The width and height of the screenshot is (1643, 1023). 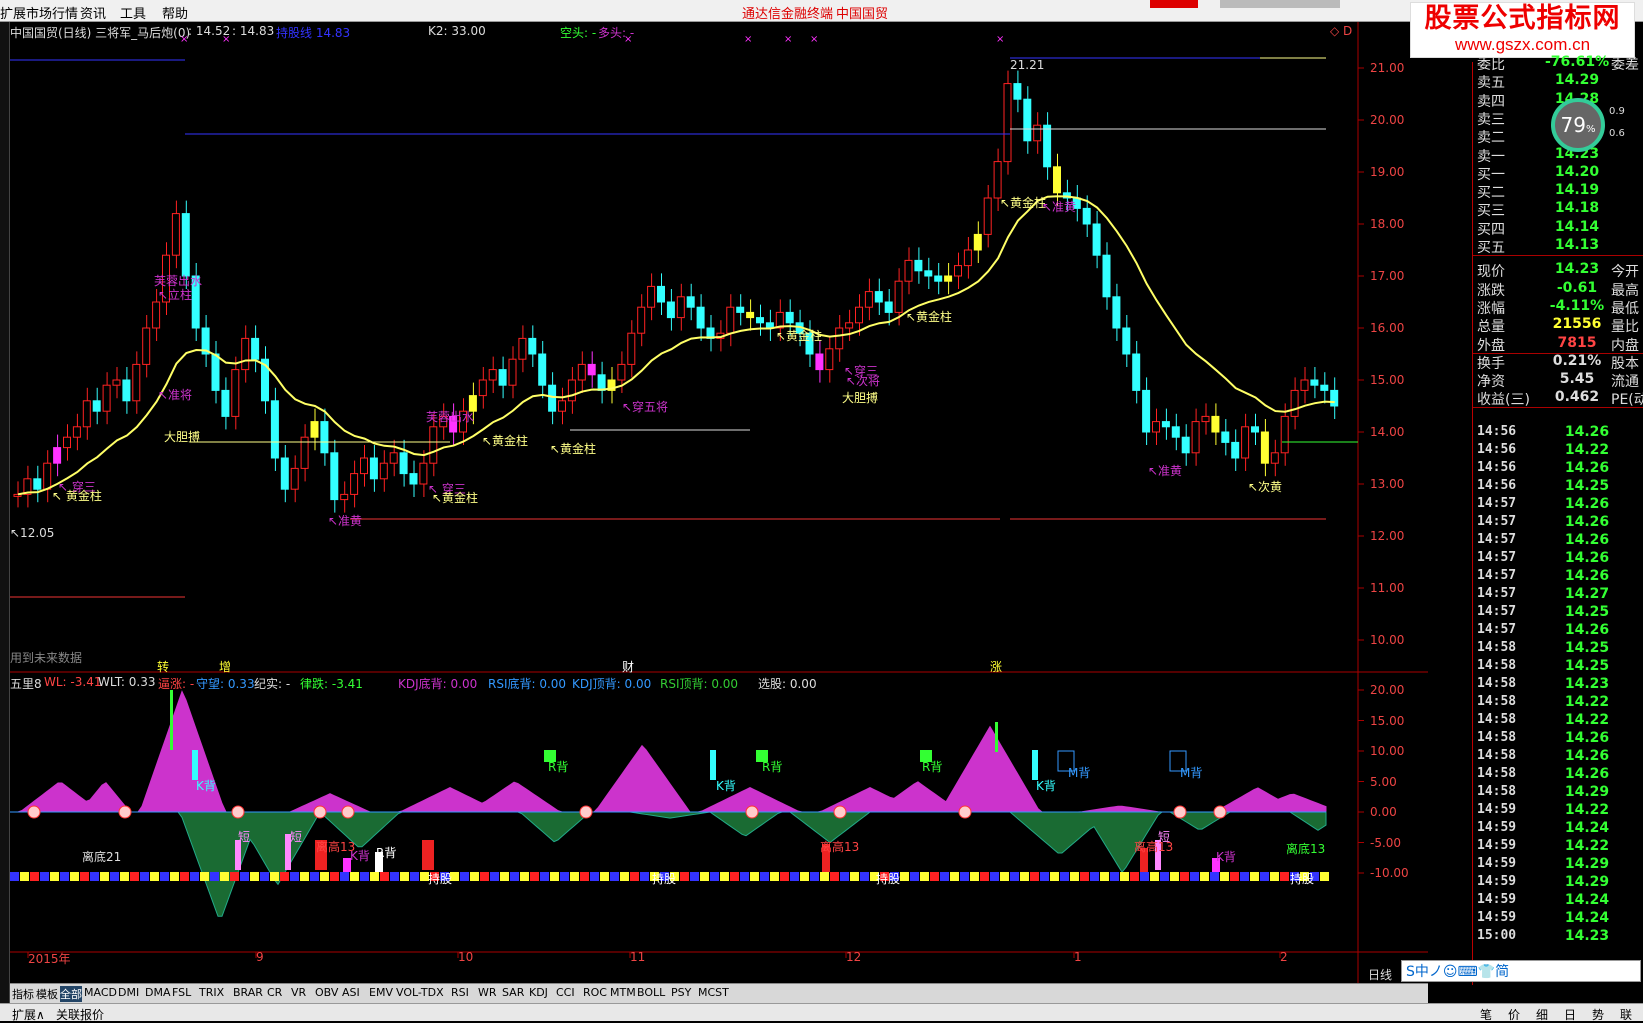 What do you see at coordinates (538, 992) in the screenshot?
I see `indicator-tab: KDJ` at bounding box center [538, 992].